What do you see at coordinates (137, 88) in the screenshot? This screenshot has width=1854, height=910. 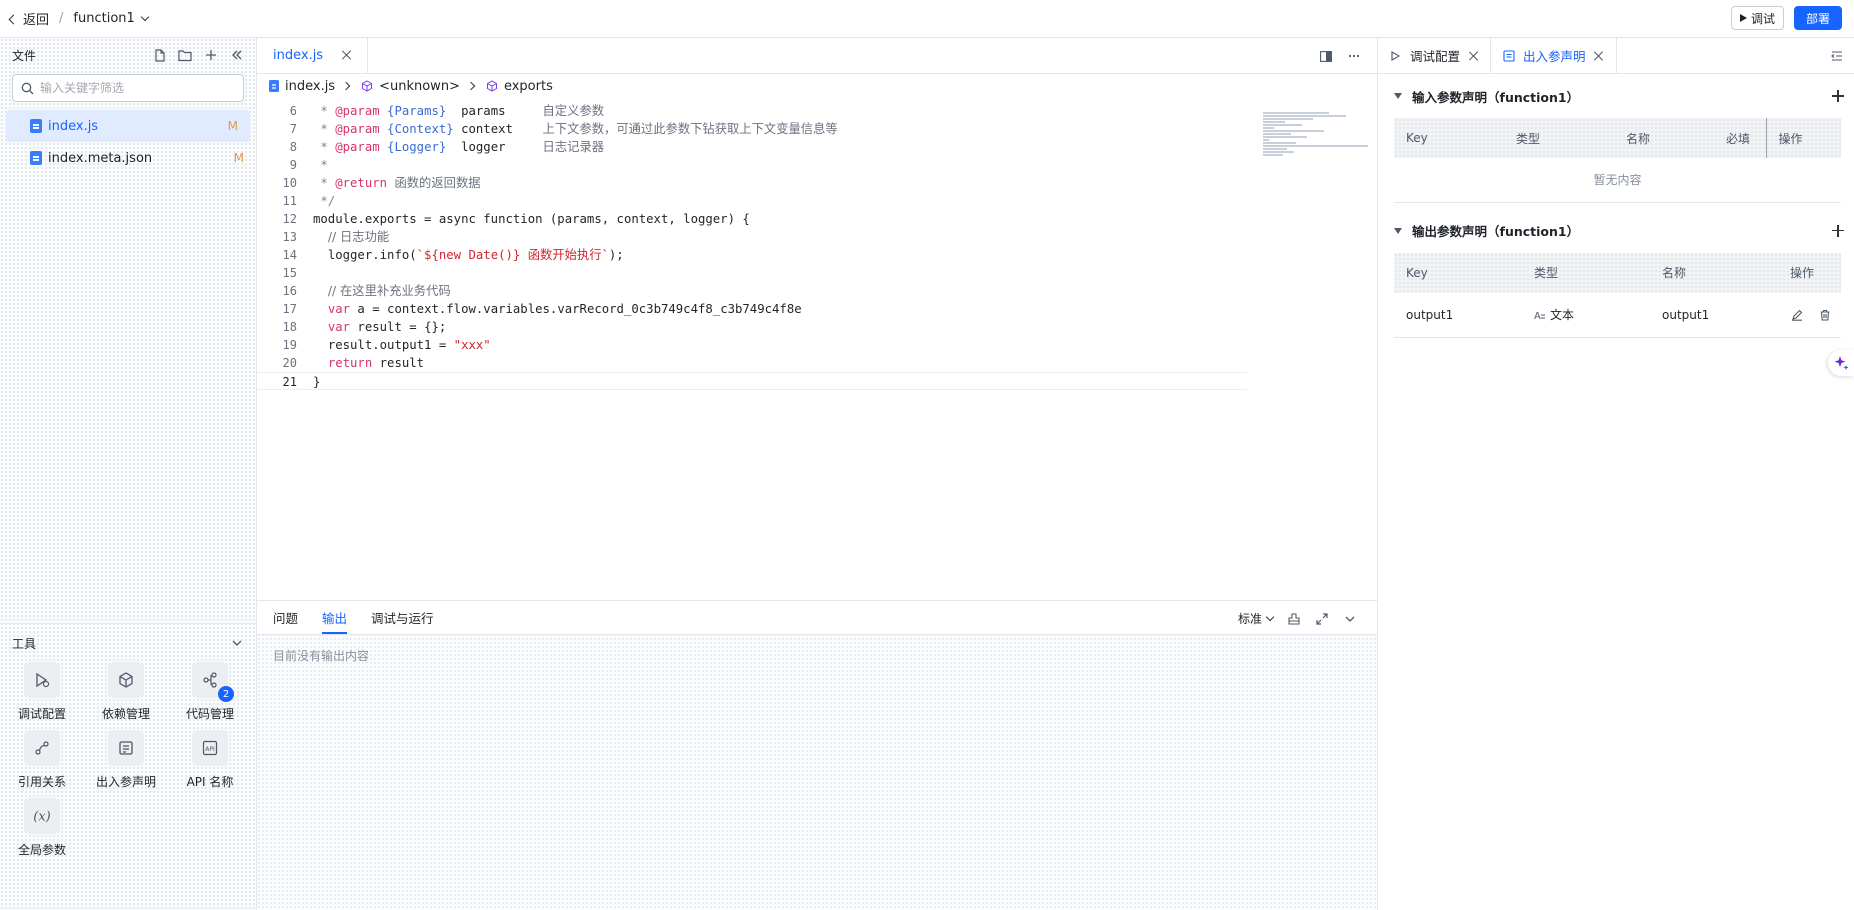 I see `file-search-input` at bounding box center [137, 88].